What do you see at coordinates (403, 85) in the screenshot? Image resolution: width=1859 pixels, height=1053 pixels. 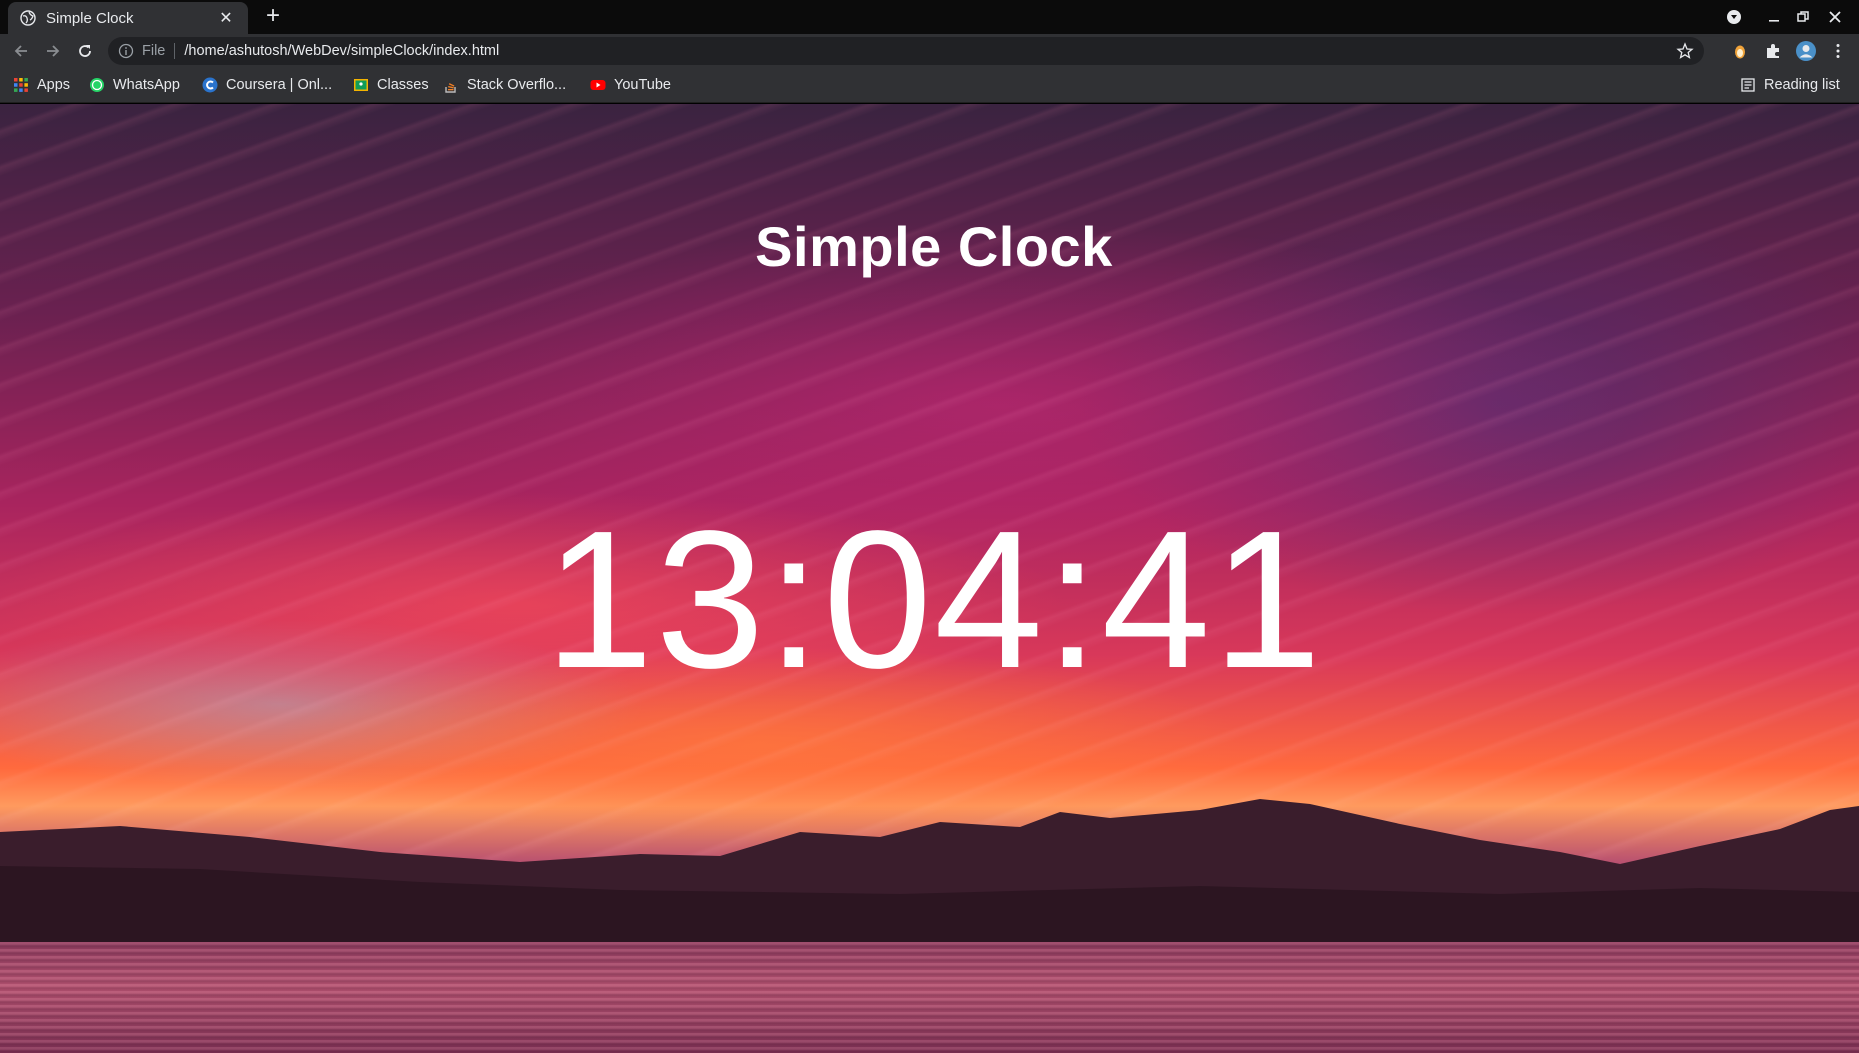 I see `bookmark-label: Classes` at bounding box center [403, 85].